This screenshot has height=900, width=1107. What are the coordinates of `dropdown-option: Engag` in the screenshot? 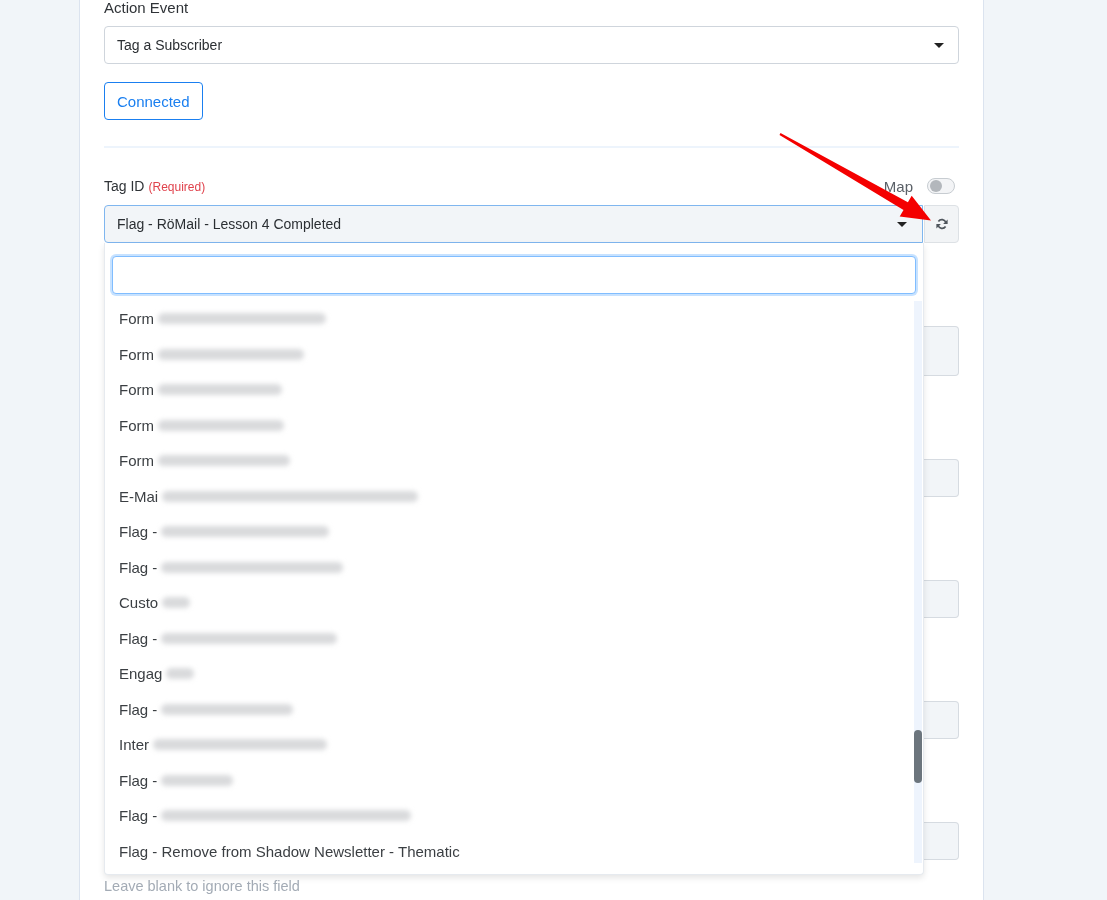 It's located at (509, 674).